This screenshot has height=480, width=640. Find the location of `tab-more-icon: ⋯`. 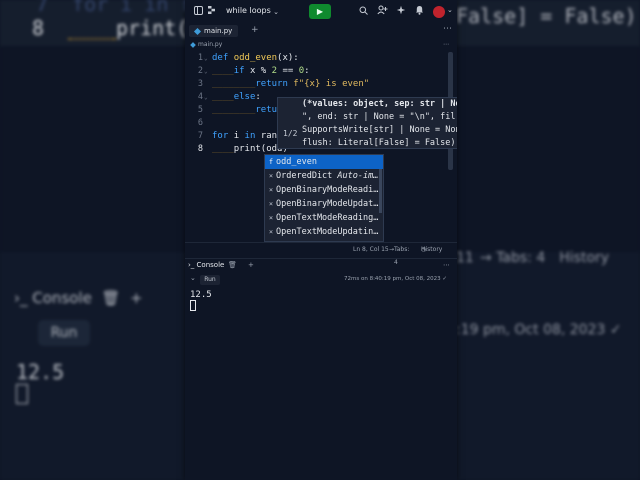

tab-more-icon: ⋯ is located at coordinates (447, 29).